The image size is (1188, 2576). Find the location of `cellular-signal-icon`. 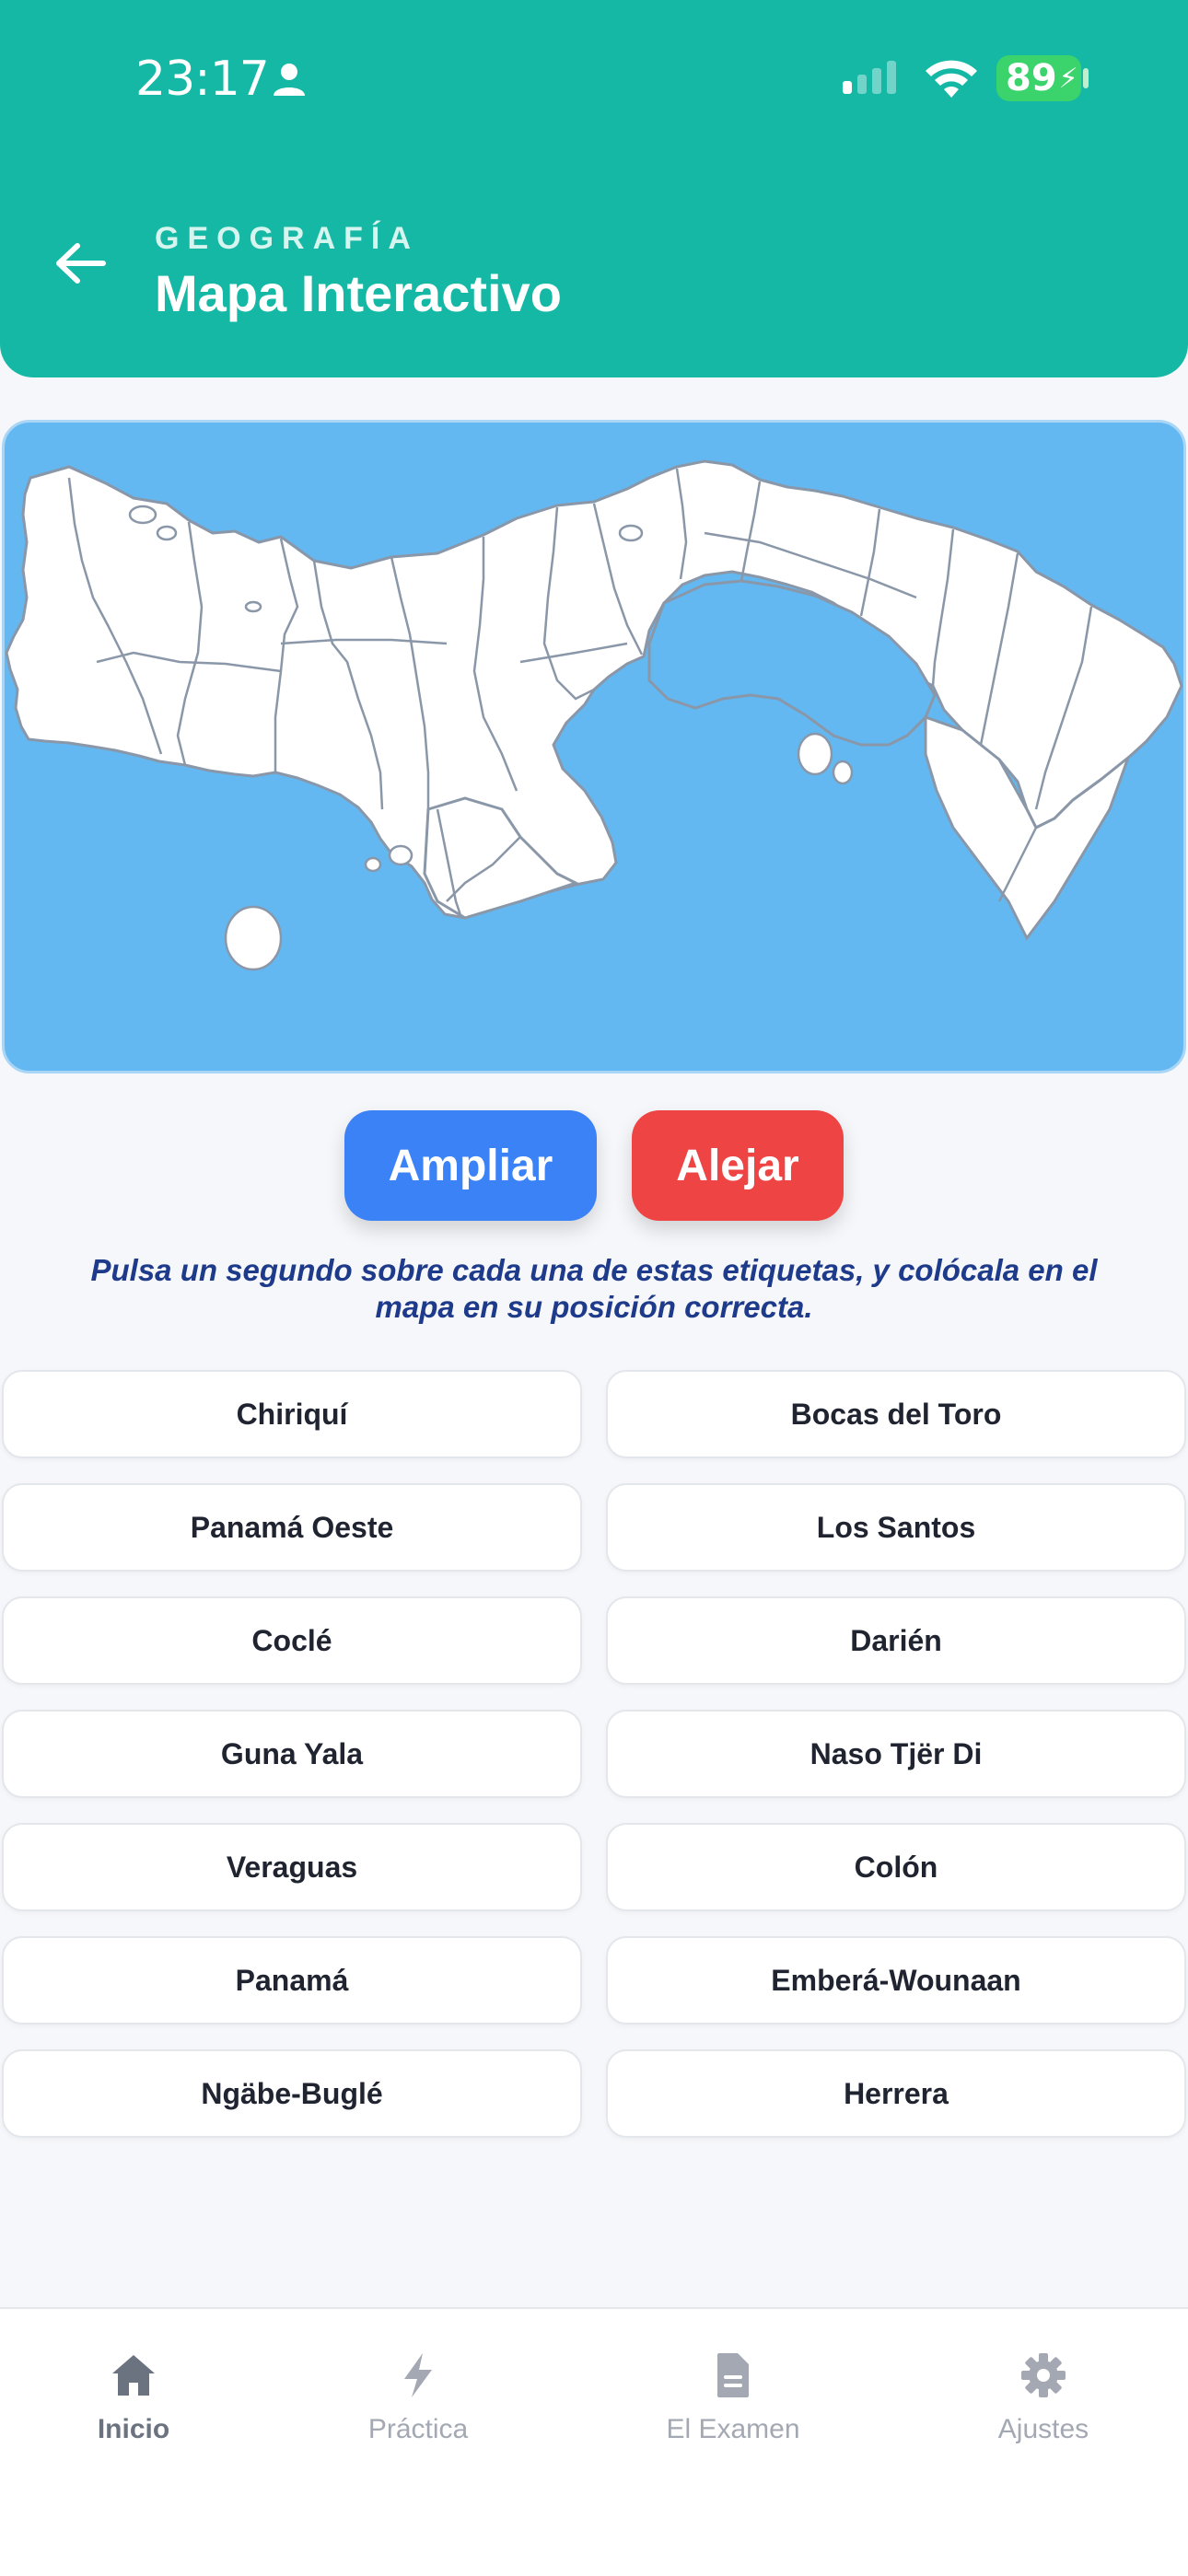

cellular-signal-icon is located at coordinates (875, 81).